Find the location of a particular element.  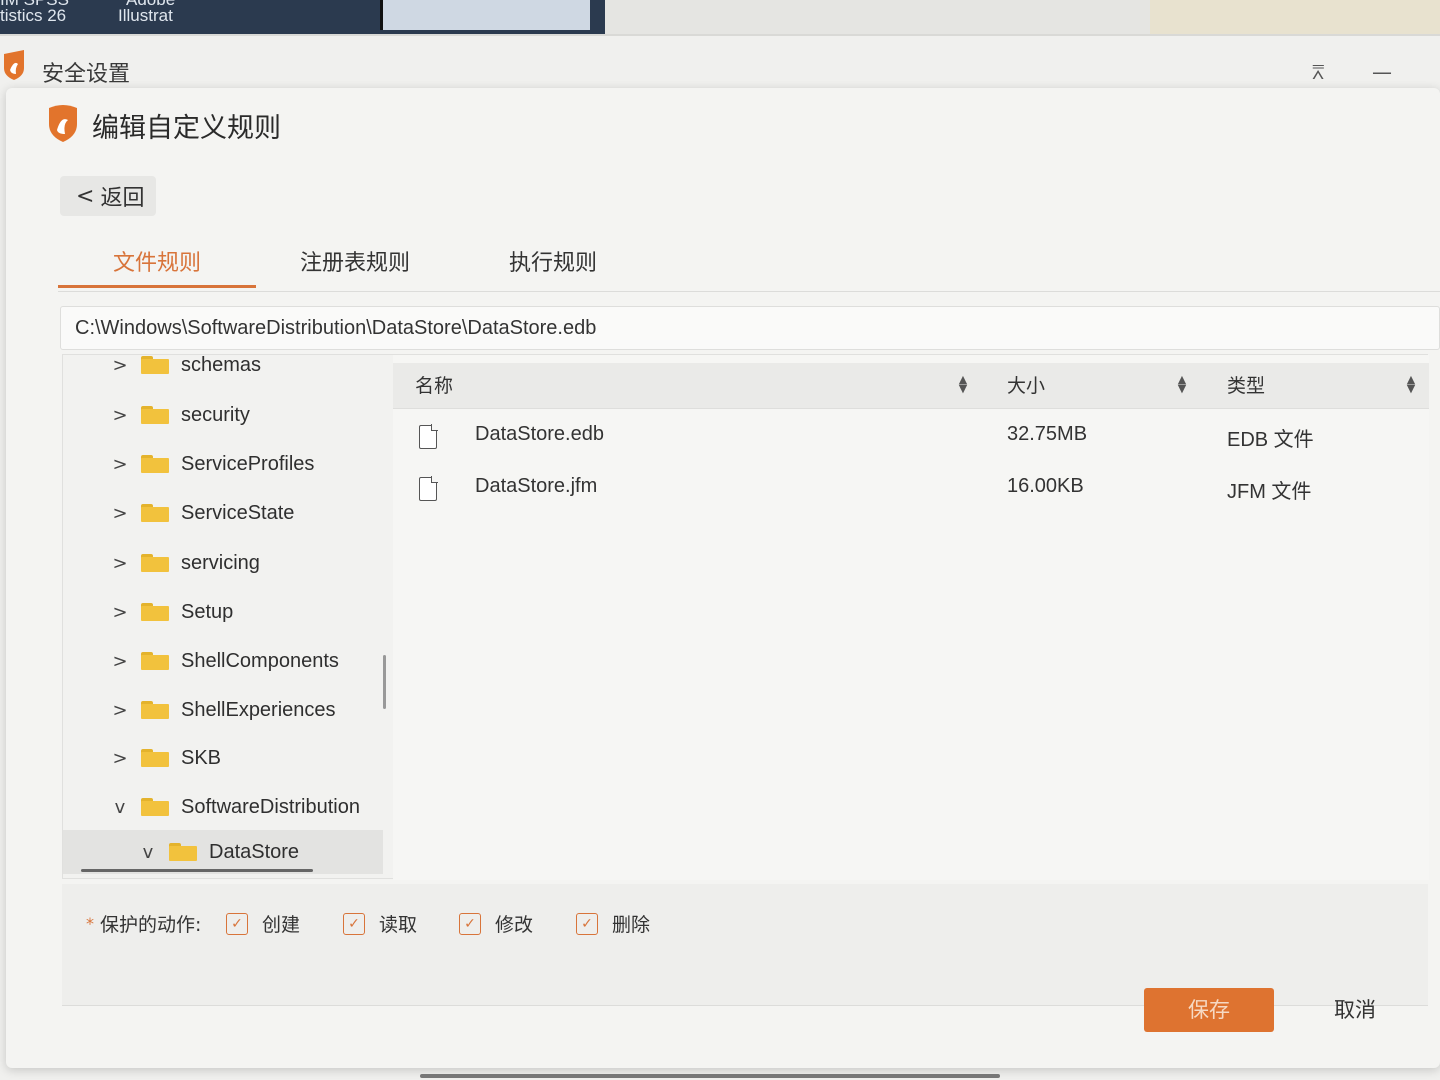

column-header-name: 名称 is located at coordinates (434, 386).